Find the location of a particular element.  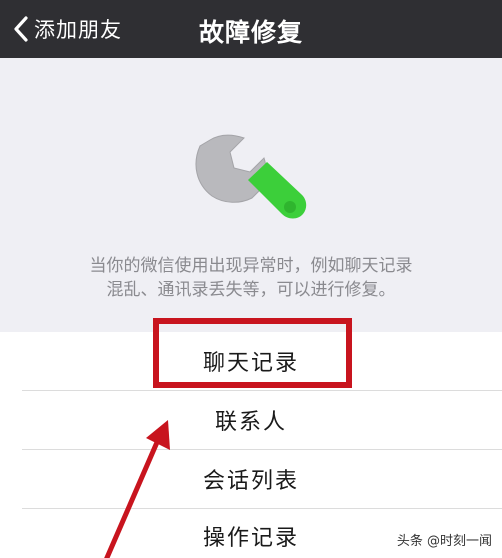

menu-item-contacts: 联系人 is located at coordinates (251, 420).